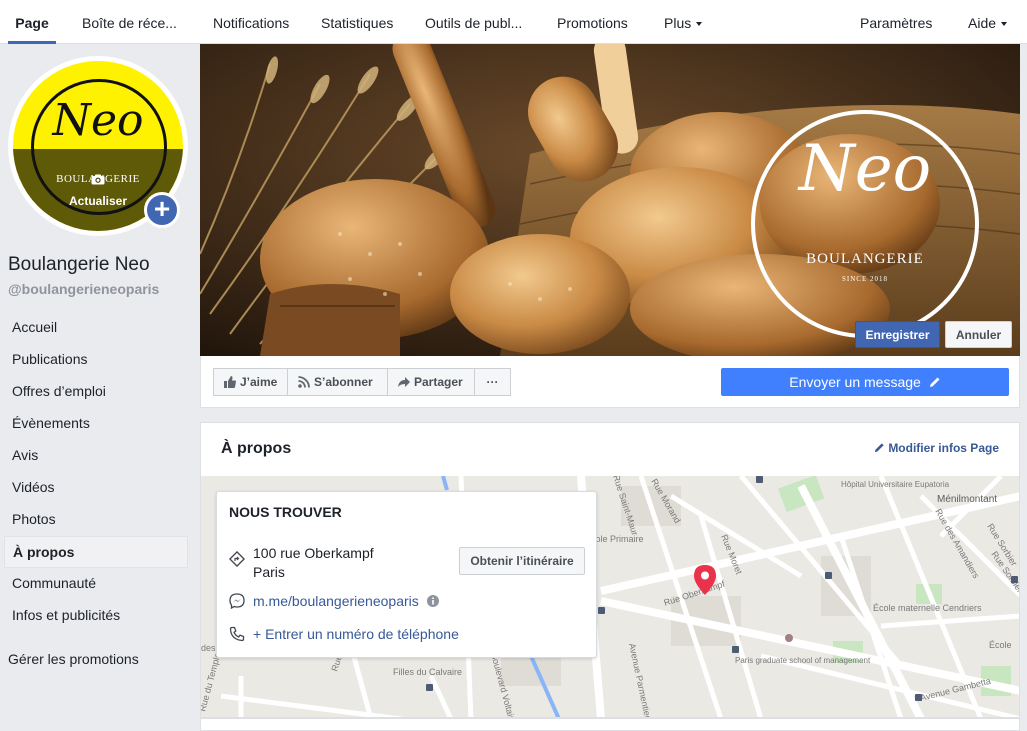  I want to click on map-label: École, so click(1000, 645).